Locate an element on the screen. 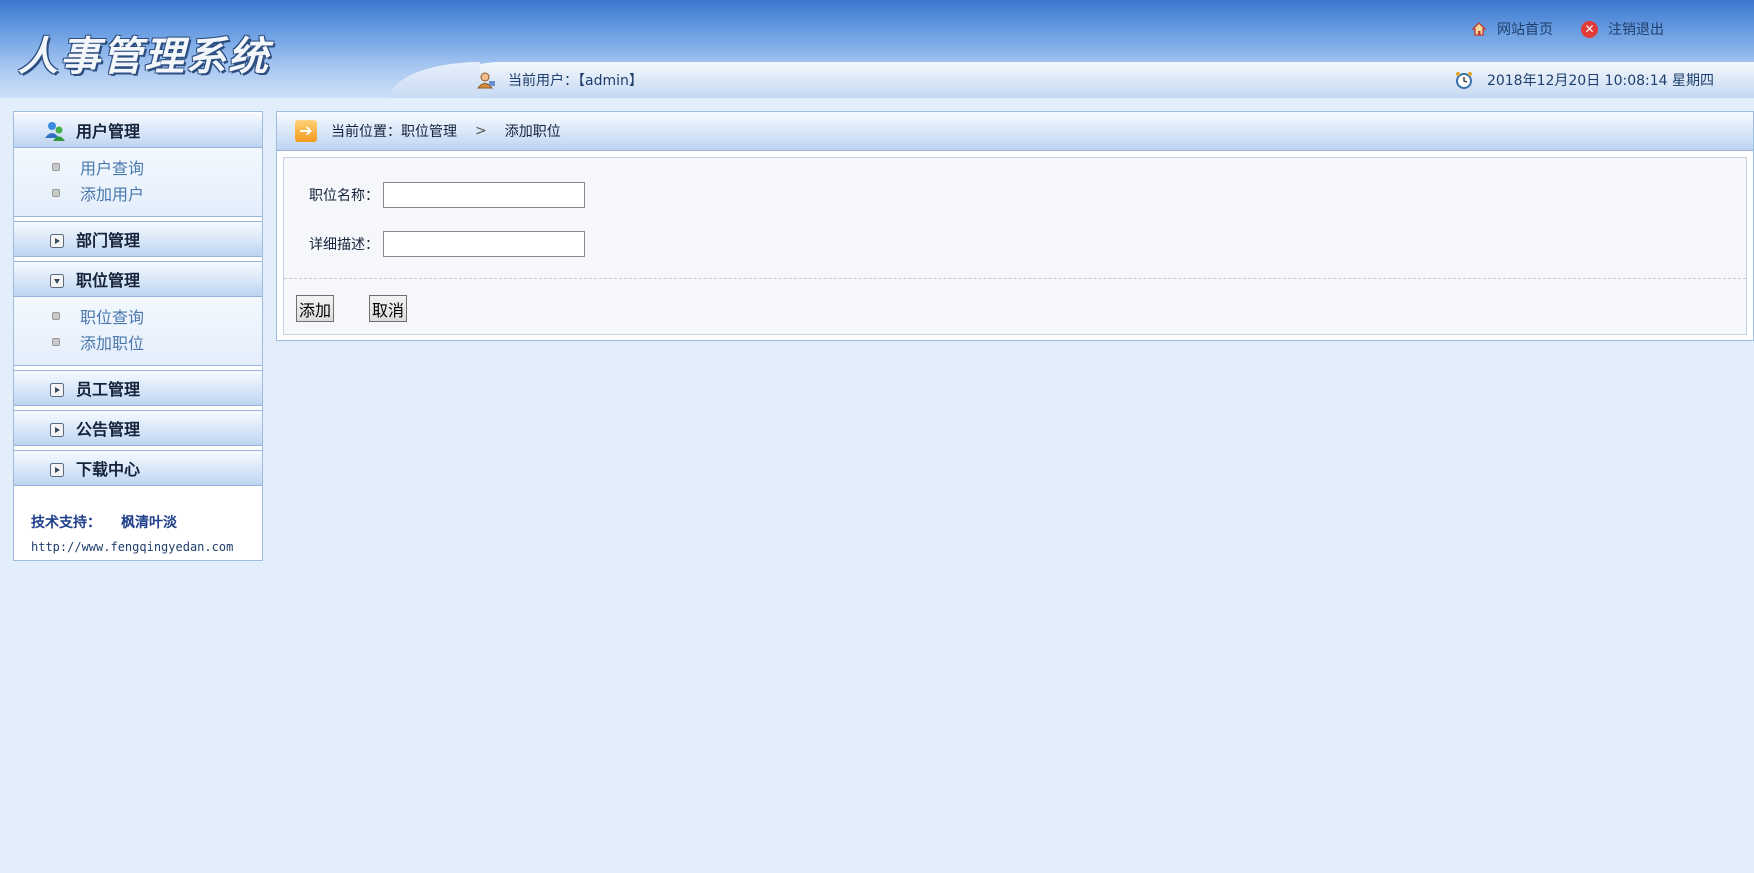 Image resolution: width=1754 pixels, height=873 pixels. submenu-position: 职位查询 添加职位 is located at coordinates (138, 331).